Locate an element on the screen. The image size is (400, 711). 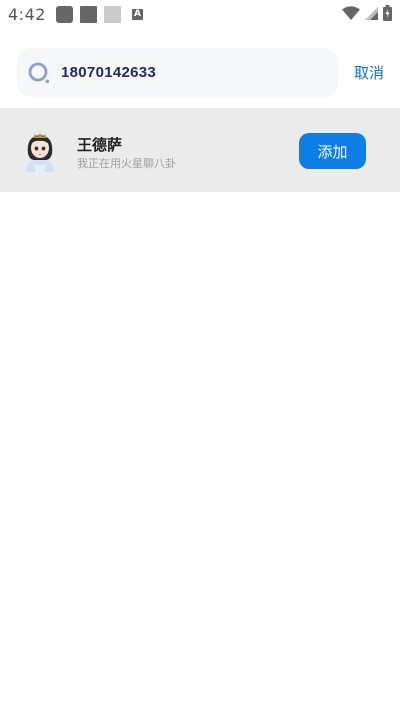
search-icon is located at coordinates (39, 72).